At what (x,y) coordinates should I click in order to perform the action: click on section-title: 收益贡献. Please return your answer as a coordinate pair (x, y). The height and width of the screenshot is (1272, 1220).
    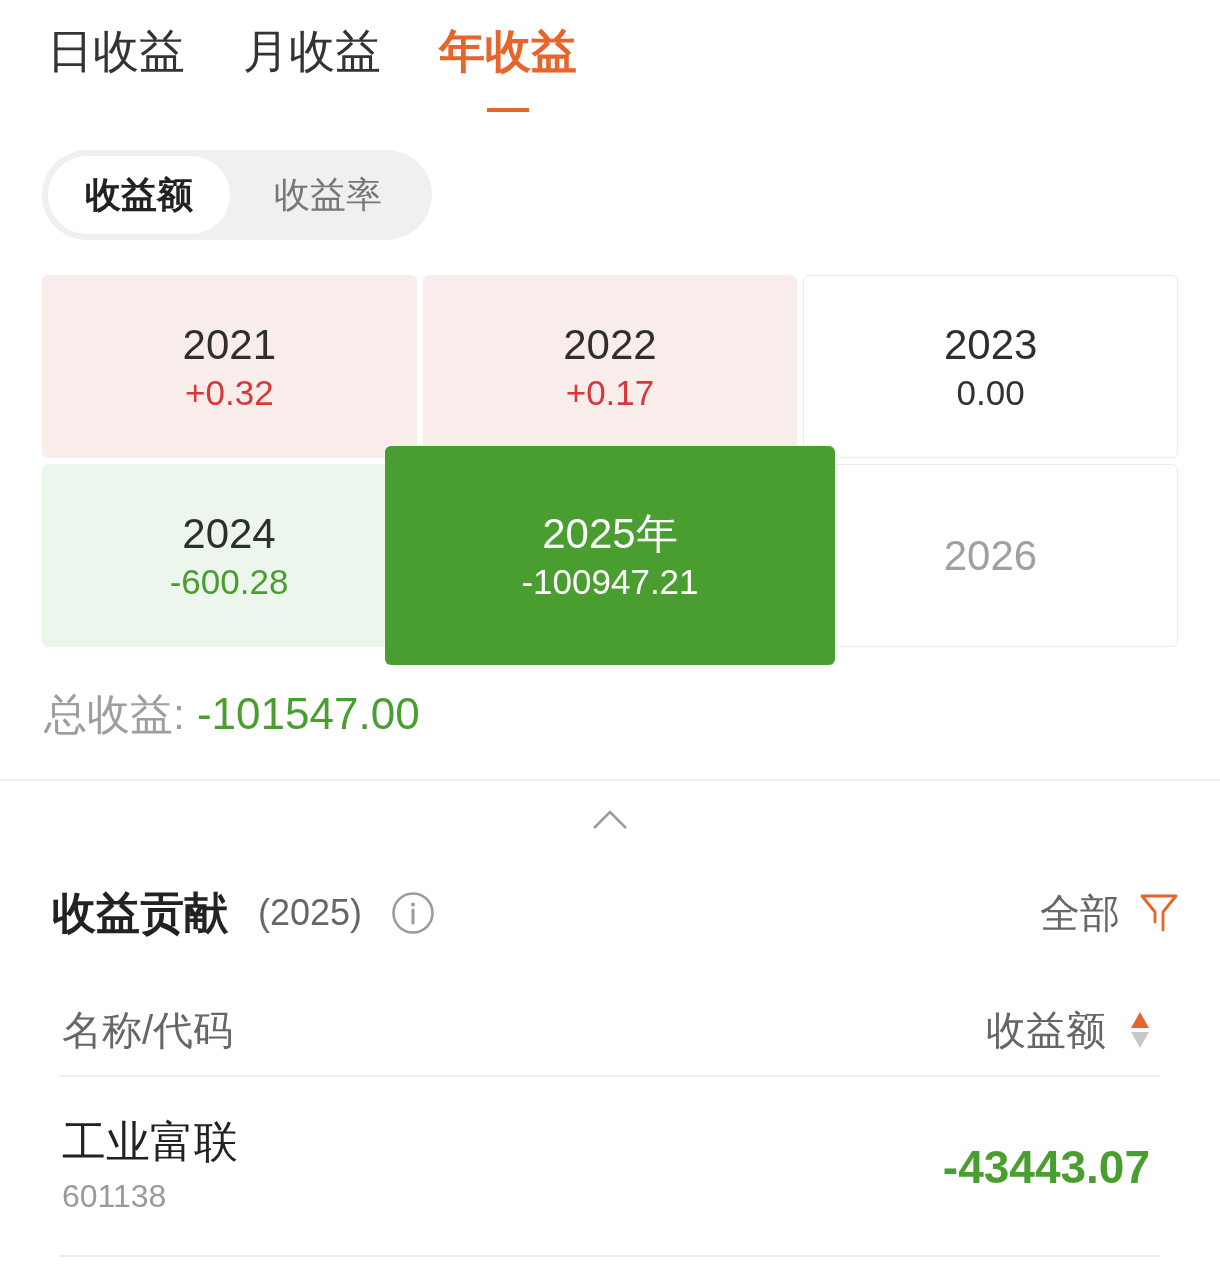
    Looking at the image, I should click on (140, 913).